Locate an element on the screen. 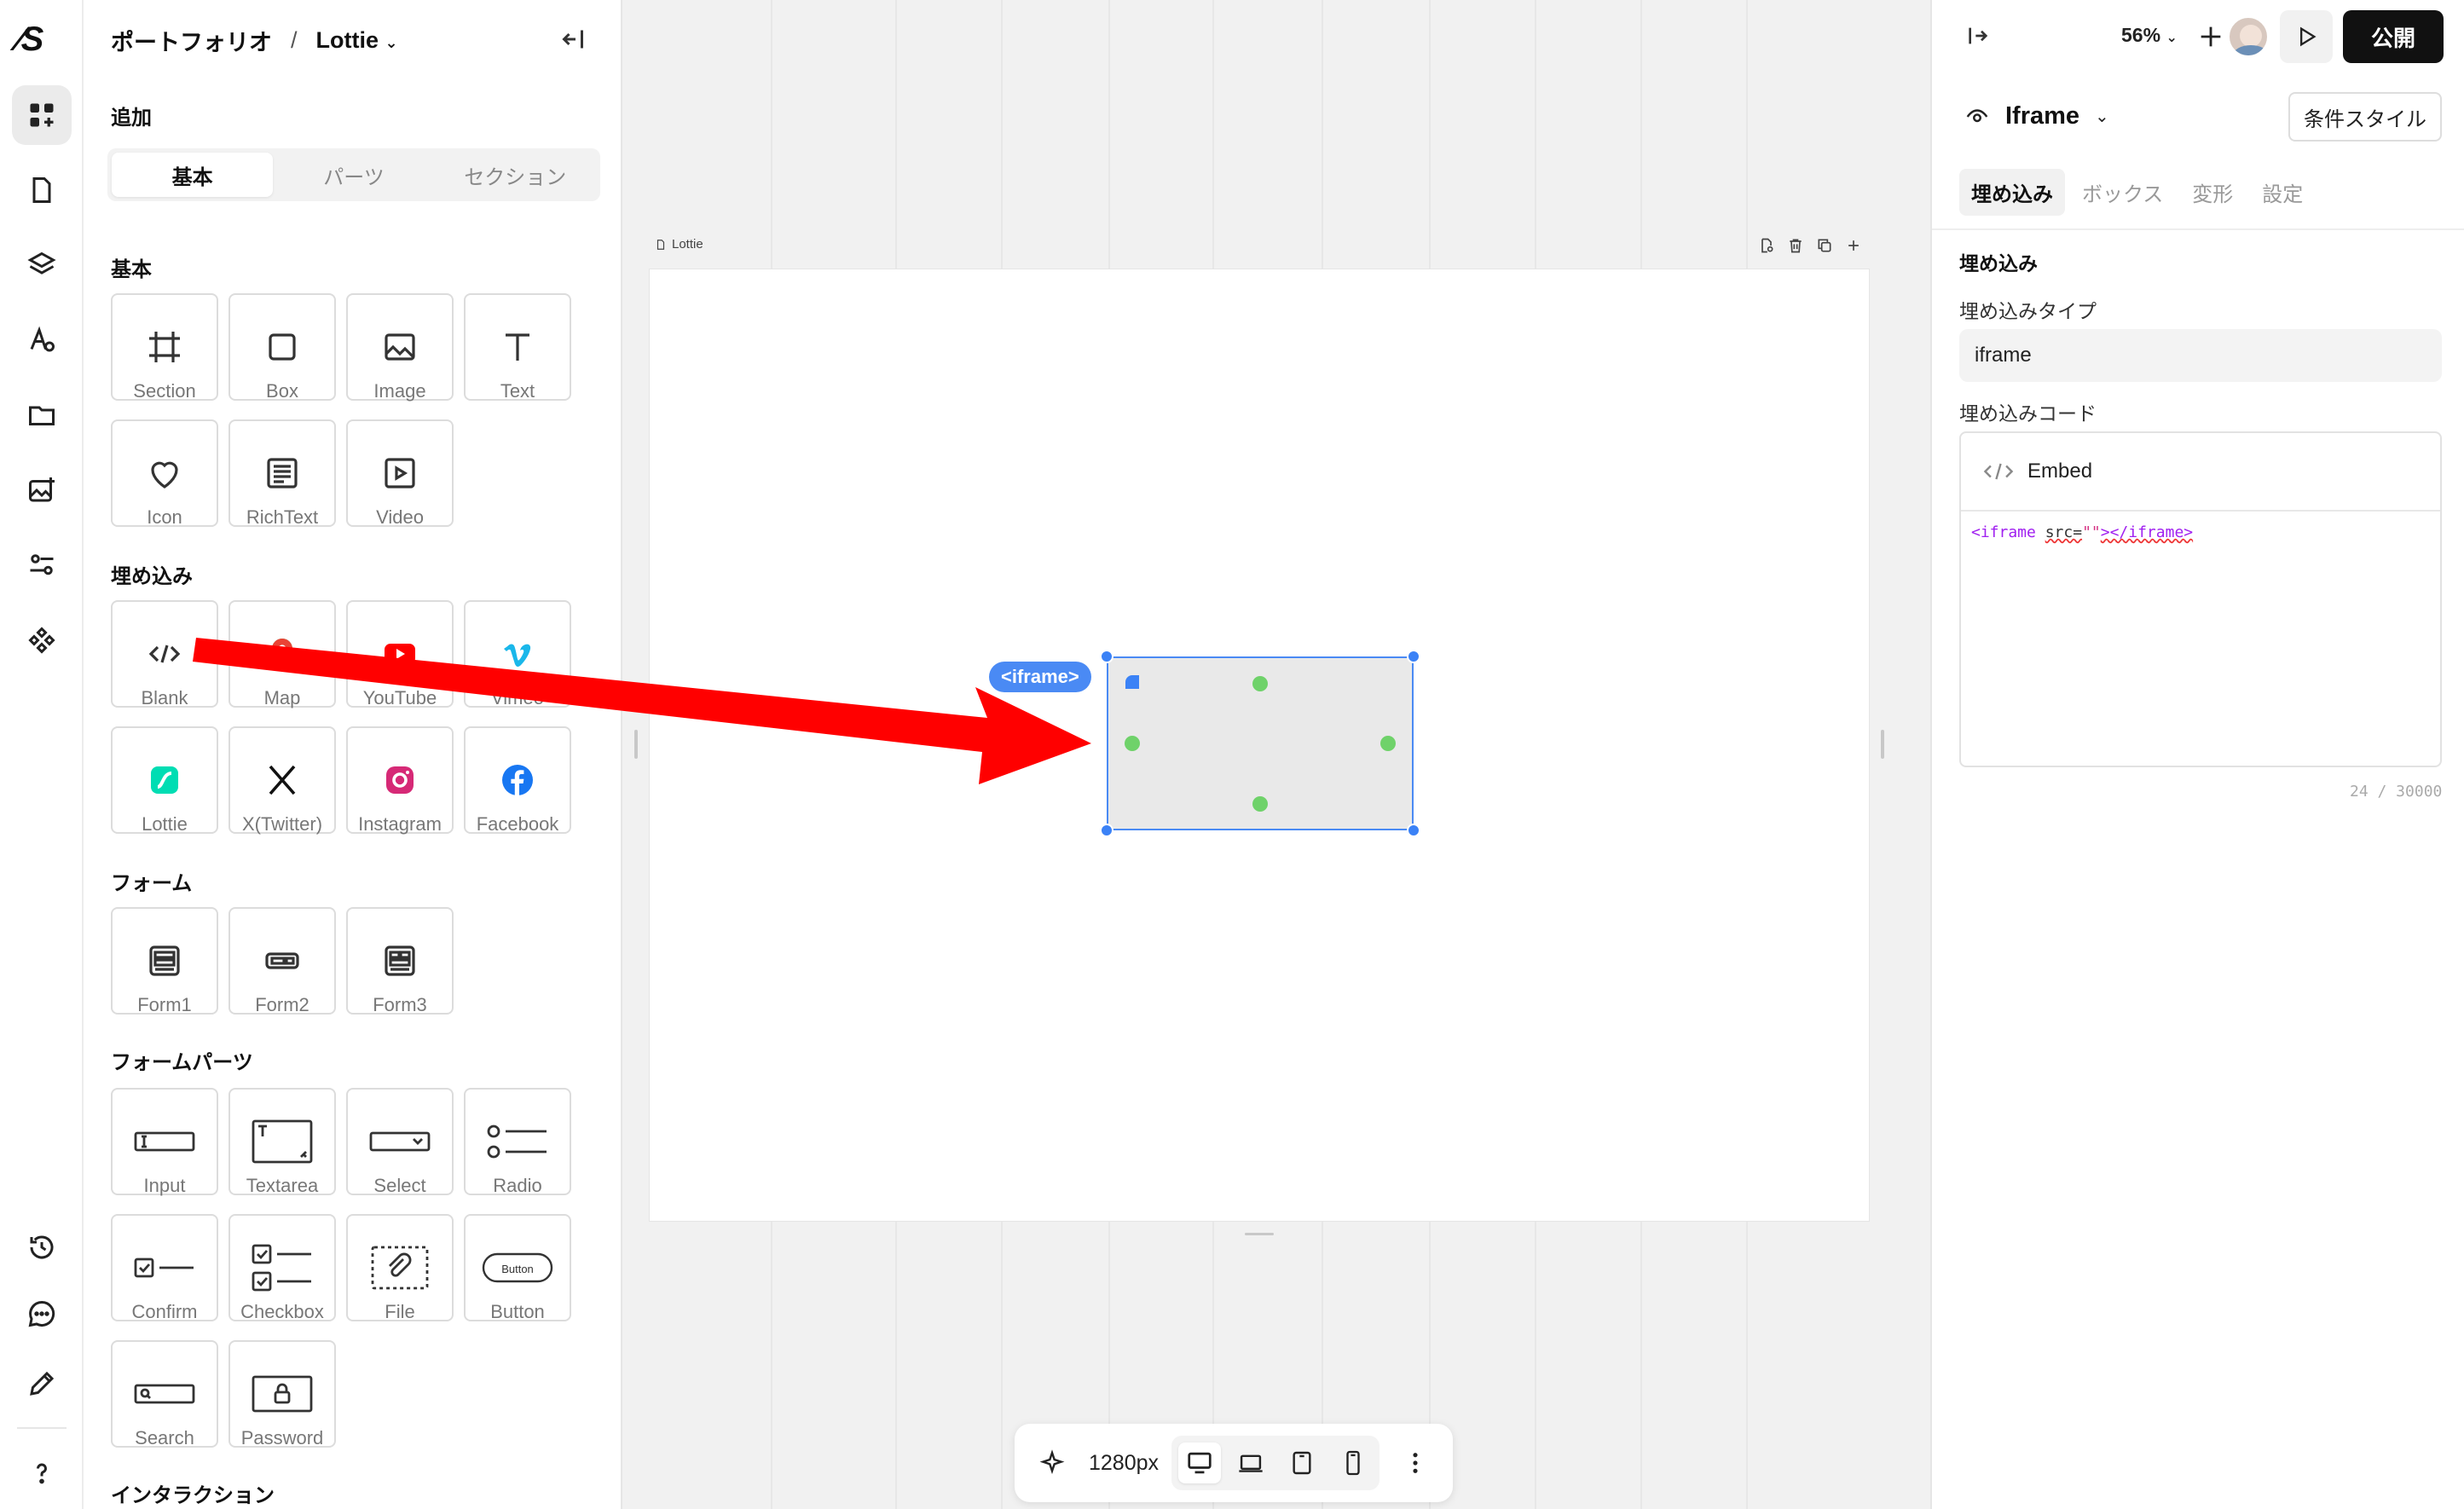  form2-label: Form2 is located at coordinates (282, 1004).